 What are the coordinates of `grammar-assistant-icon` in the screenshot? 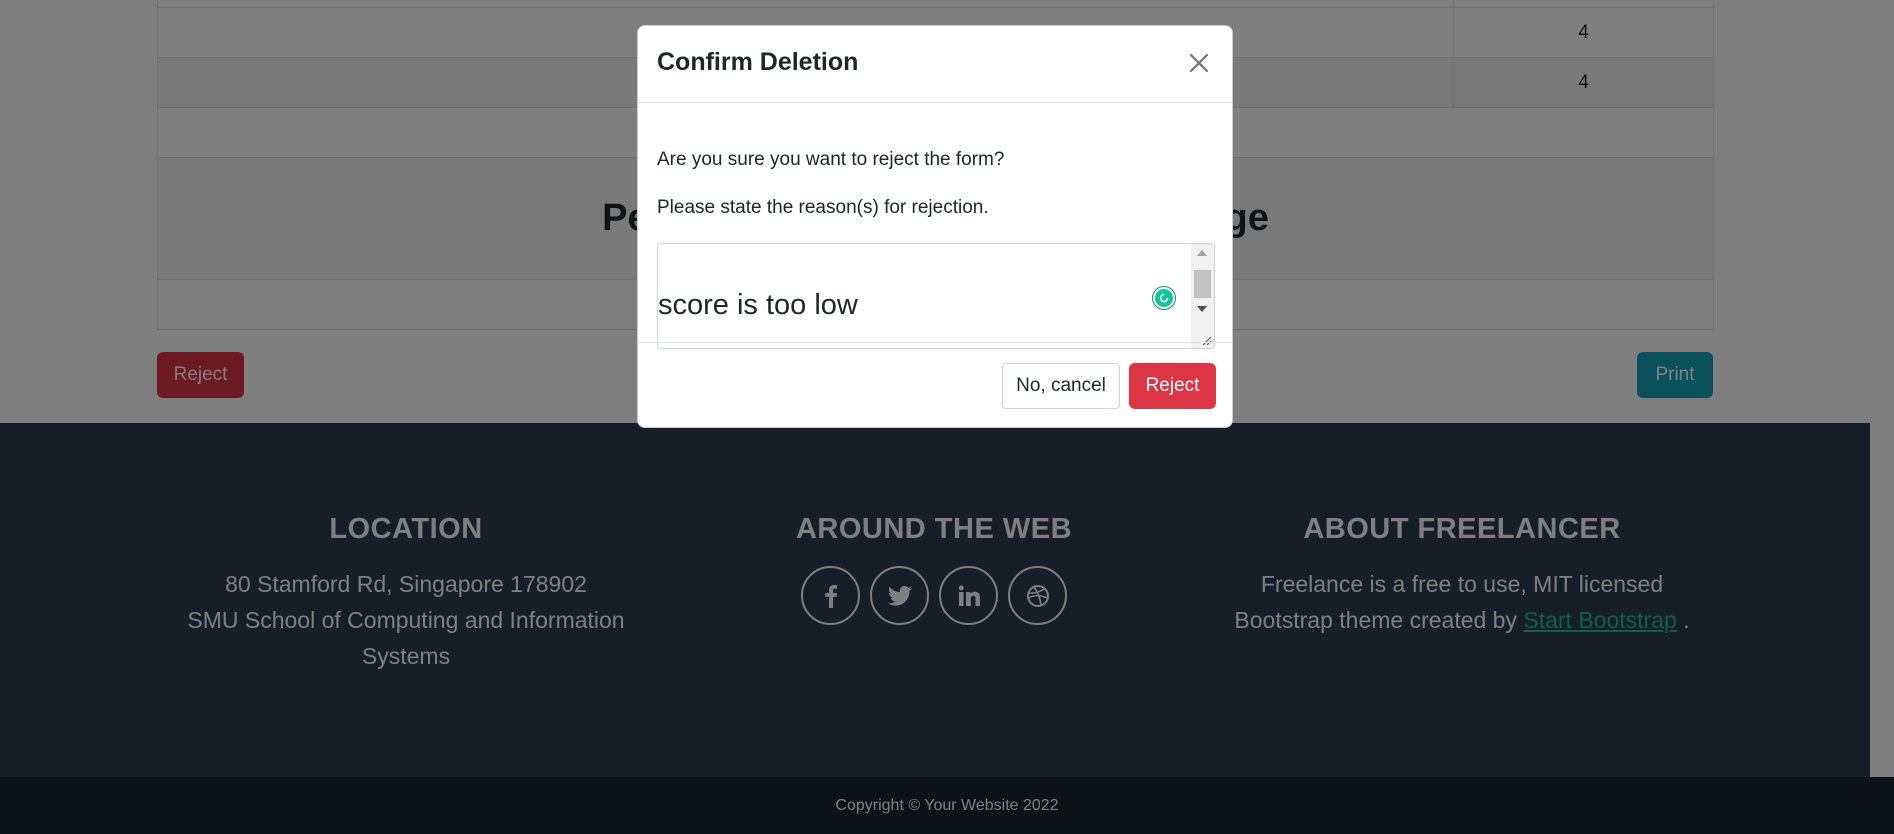 It's located at (1164, 298).